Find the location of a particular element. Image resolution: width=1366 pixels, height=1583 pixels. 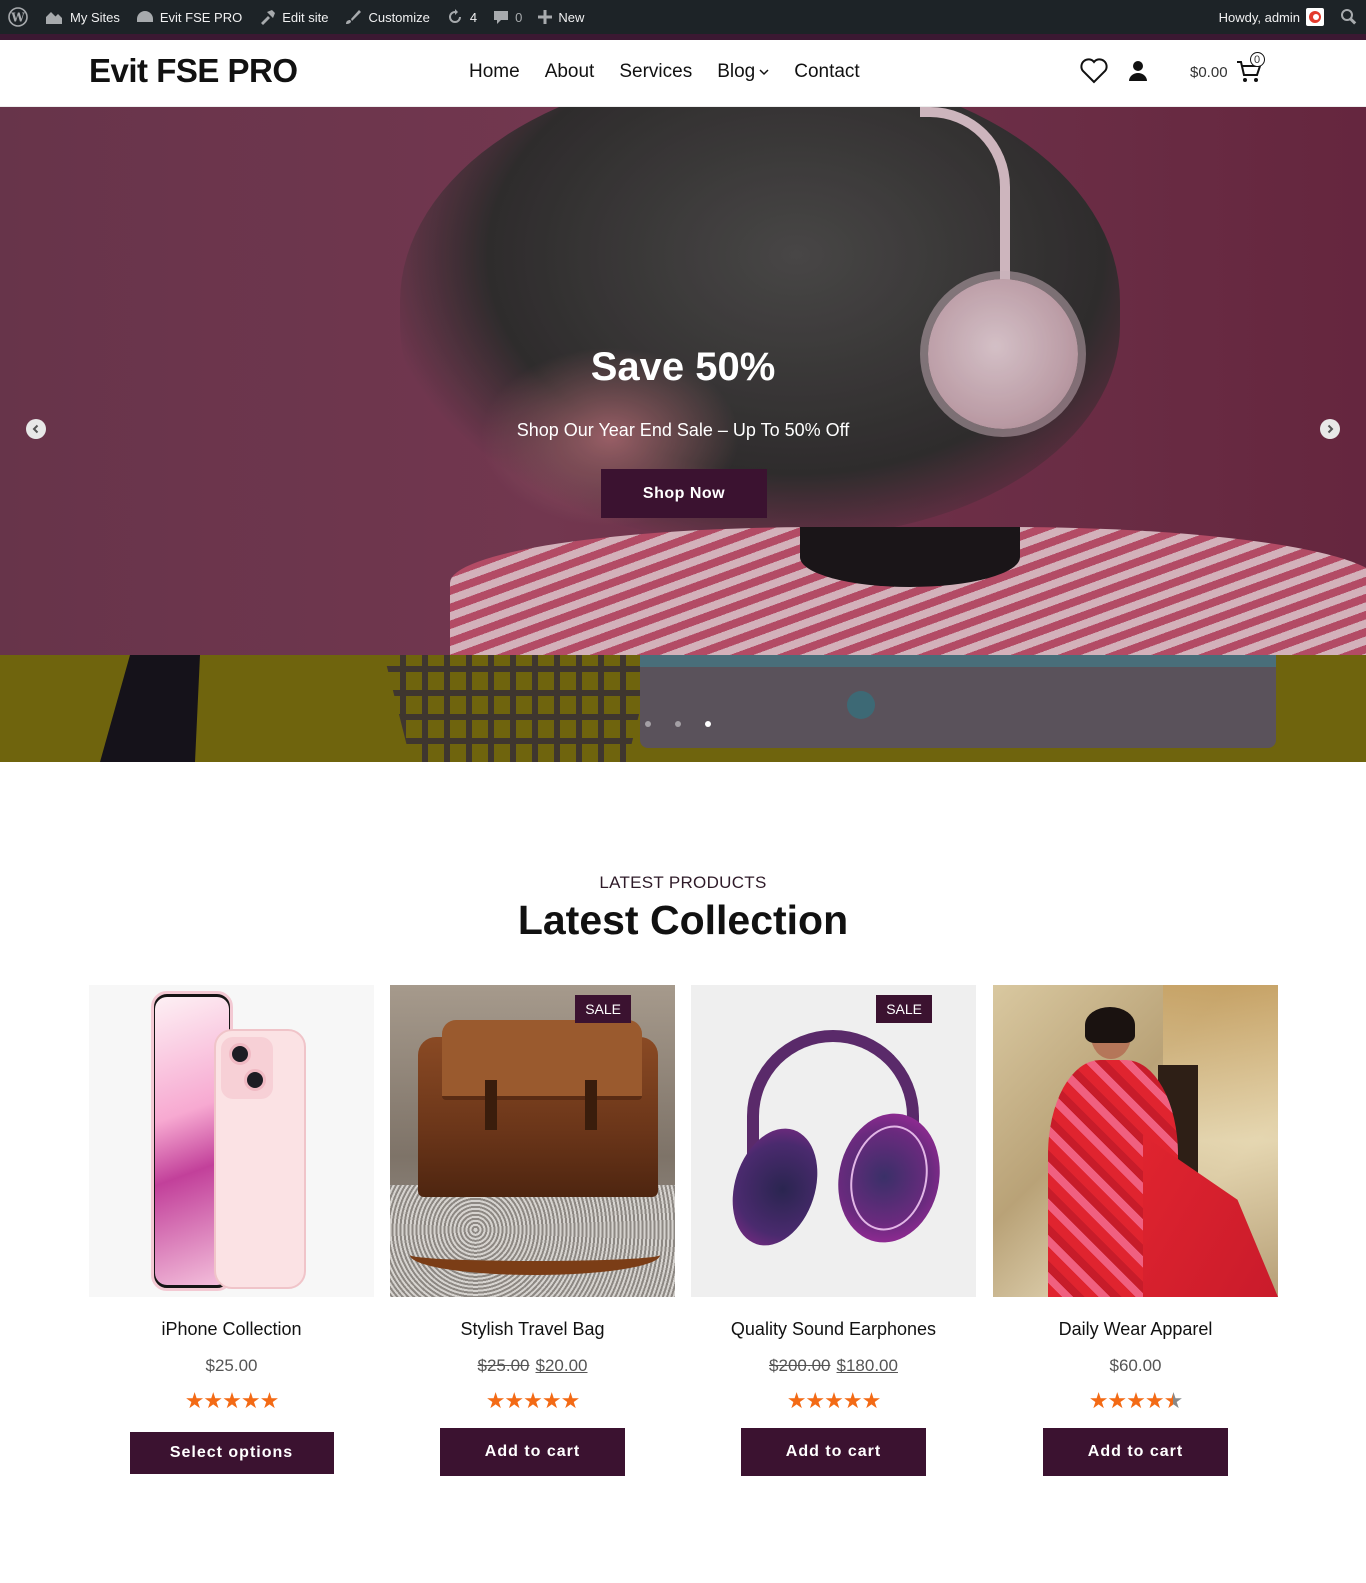

brush-icon is located at coordinates (354, 17).